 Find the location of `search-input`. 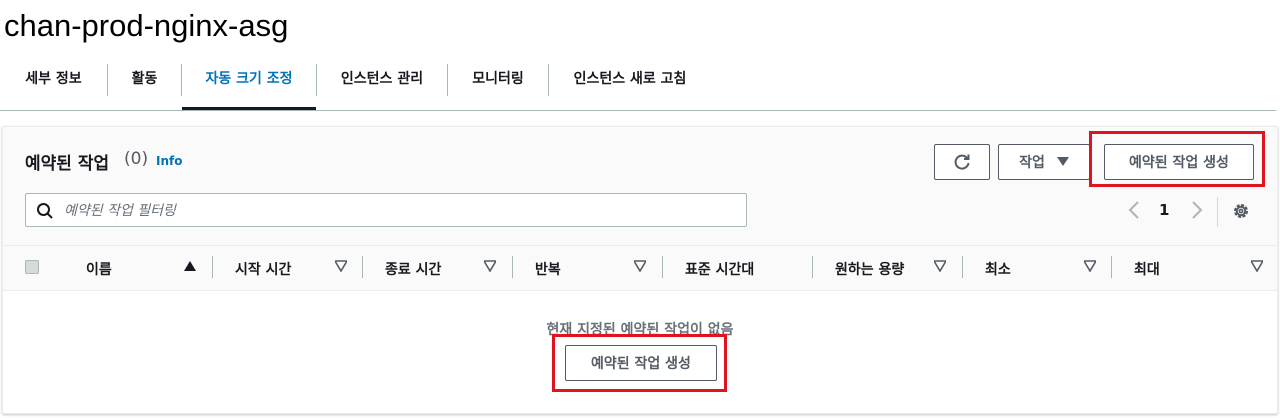

search-input is located at coordinates (399, 211).